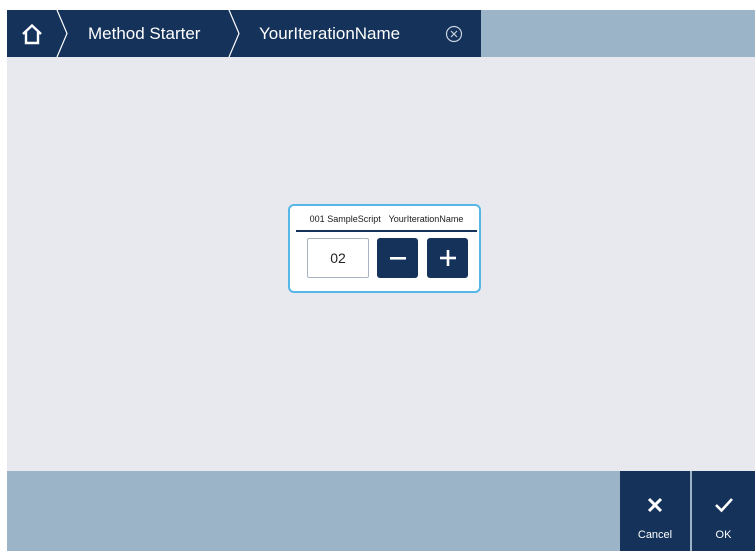 Image resolution: width=755 pixels, height=551 pixels. I want to click on increment-button, so click(447, 258).